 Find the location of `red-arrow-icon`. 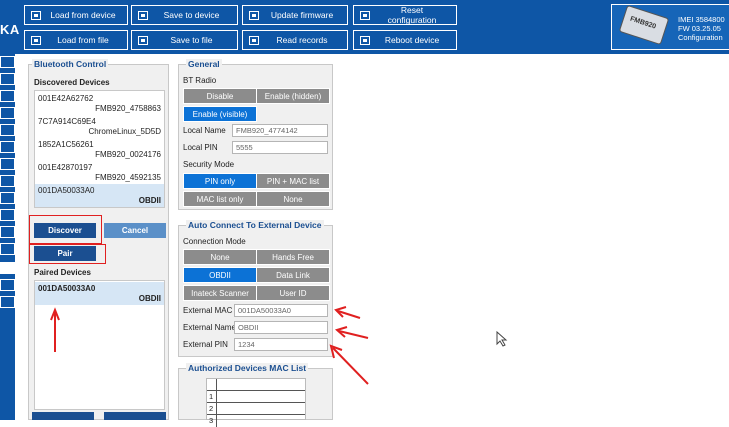

red-arrow-icon is located at coordinates (209, 345).